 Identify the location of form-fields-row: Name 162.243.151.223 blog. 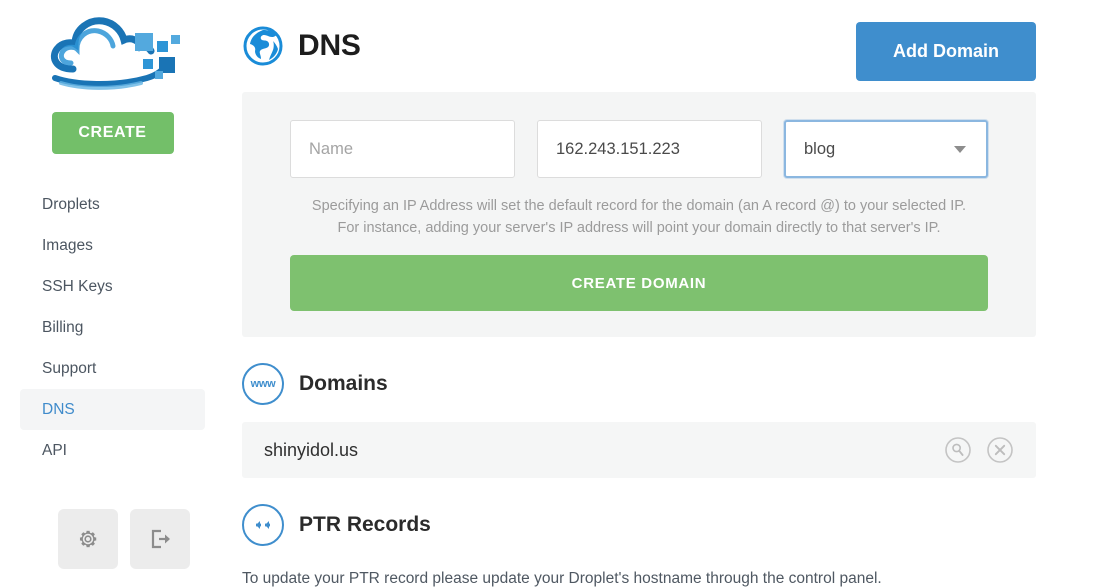
(639, 149).